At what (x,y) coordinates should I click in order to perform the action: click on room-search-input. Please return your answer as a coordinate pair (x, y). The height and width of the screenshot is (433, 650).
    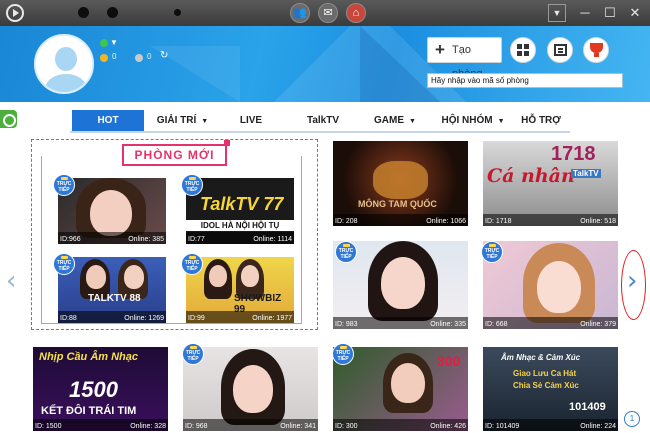
    Looking at the image, I should click on (525, 80).